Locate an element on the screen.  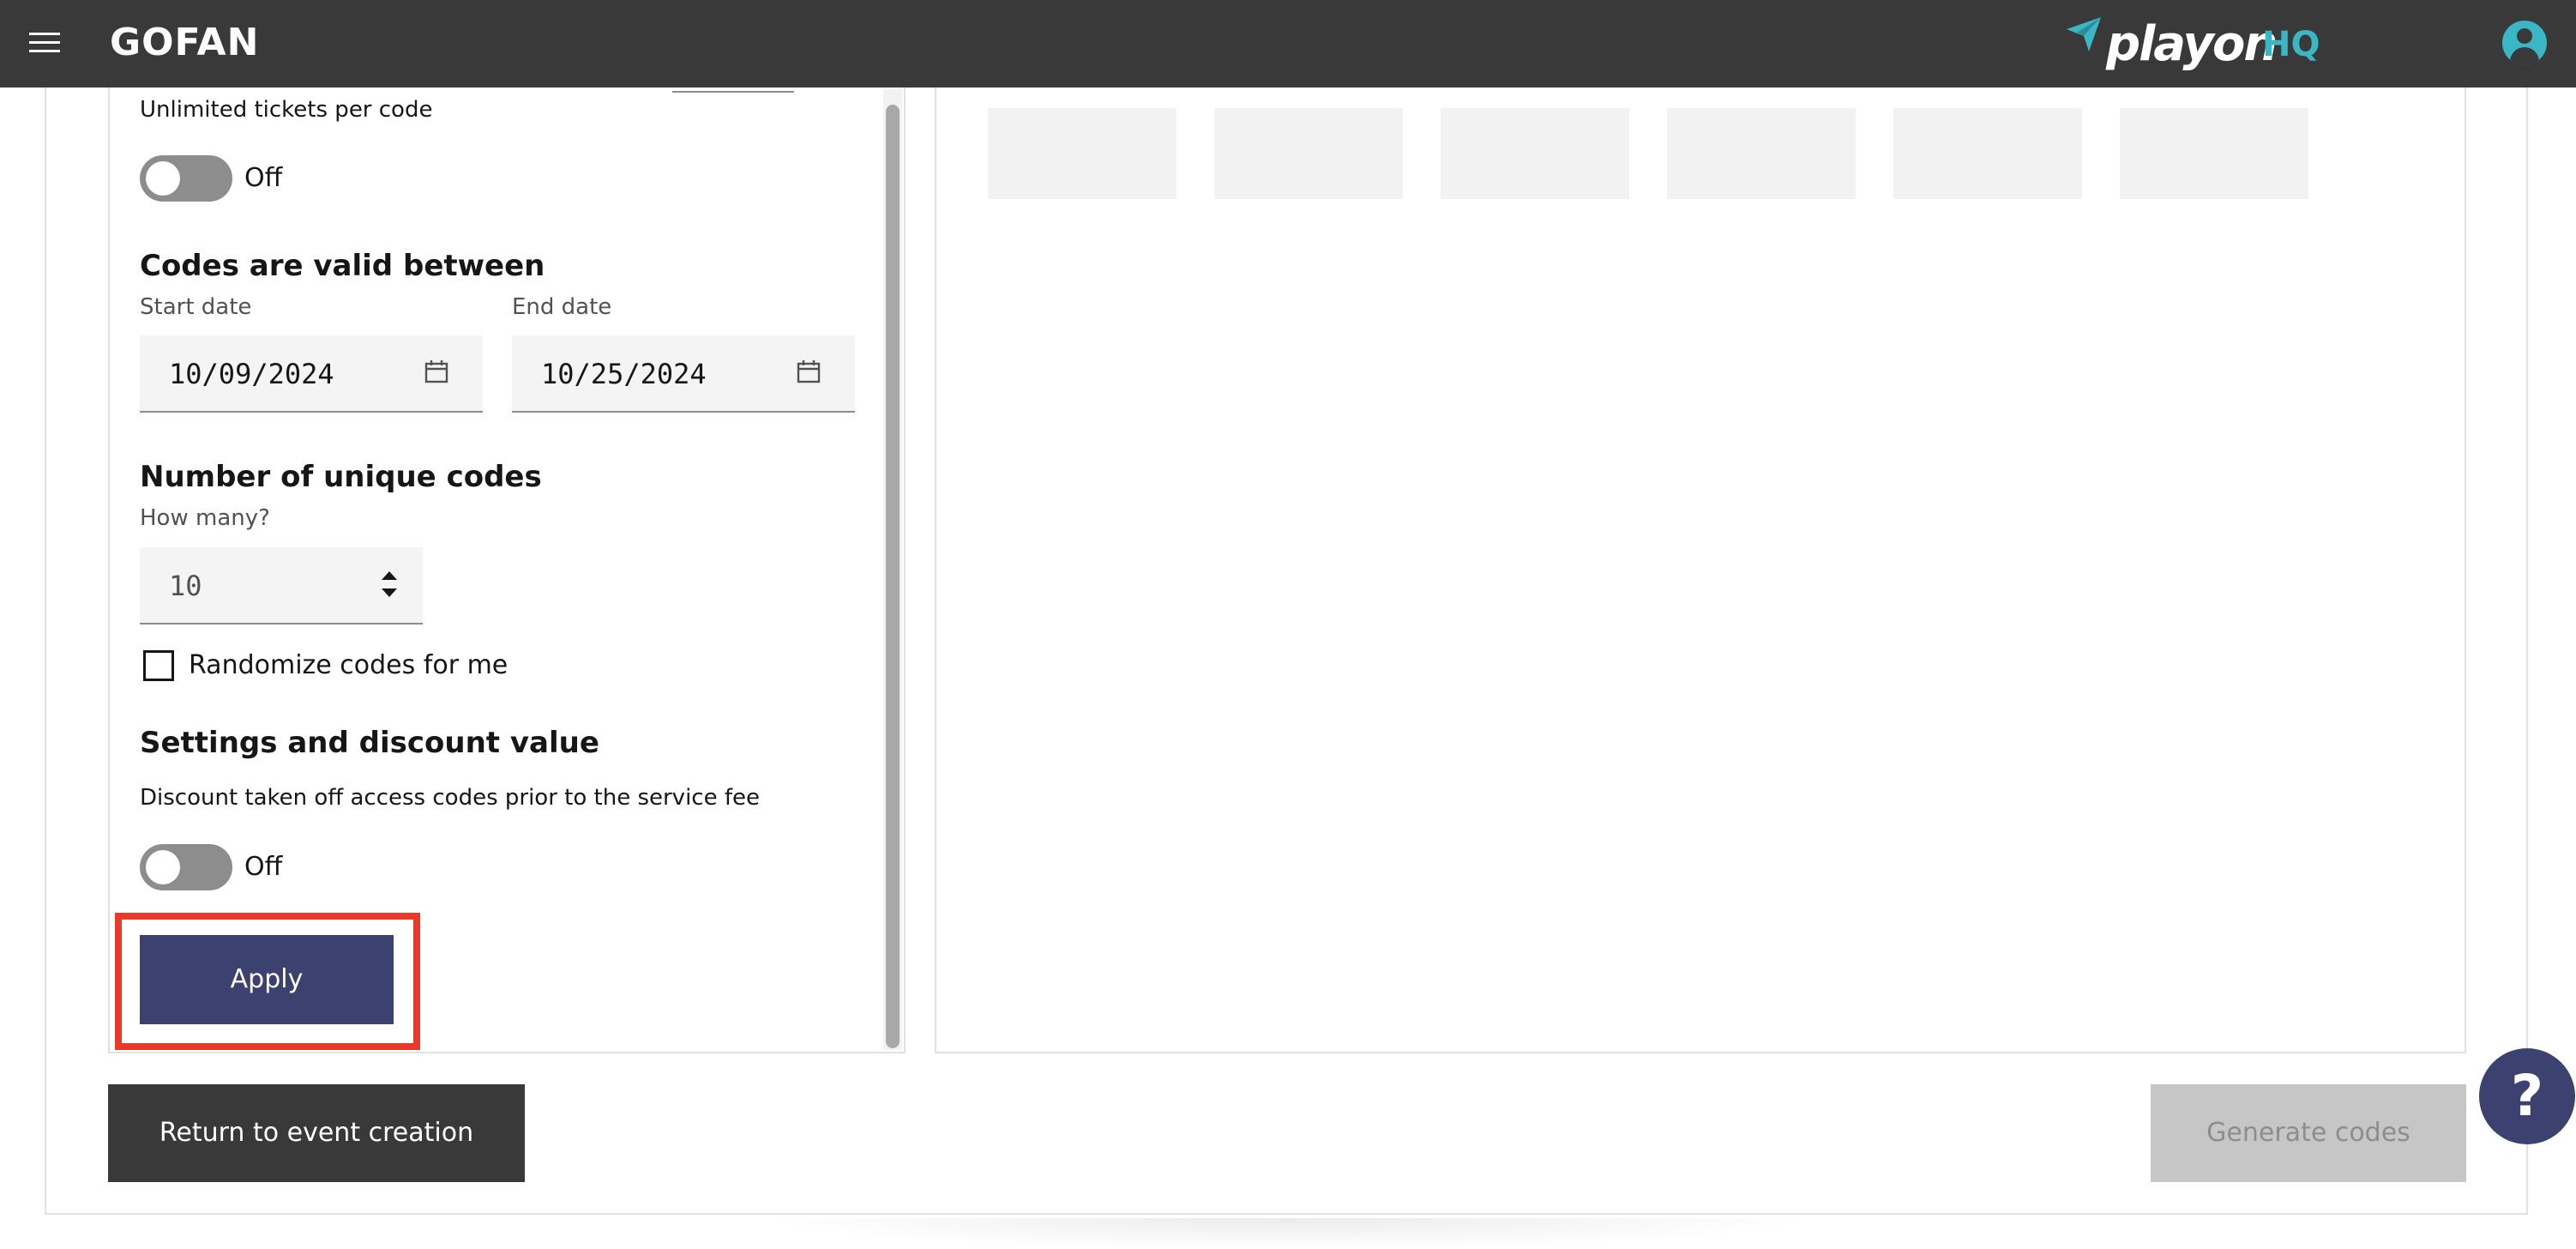
bottom-shadow is located at coordinates (1286, 1233).